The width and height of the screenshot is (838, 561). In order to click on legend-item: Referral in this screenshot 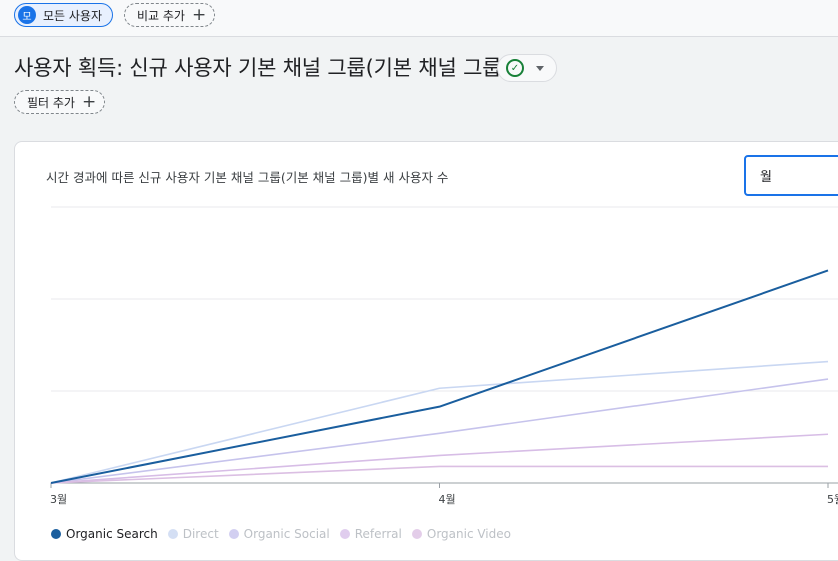, I will do `click(370, 534)`.